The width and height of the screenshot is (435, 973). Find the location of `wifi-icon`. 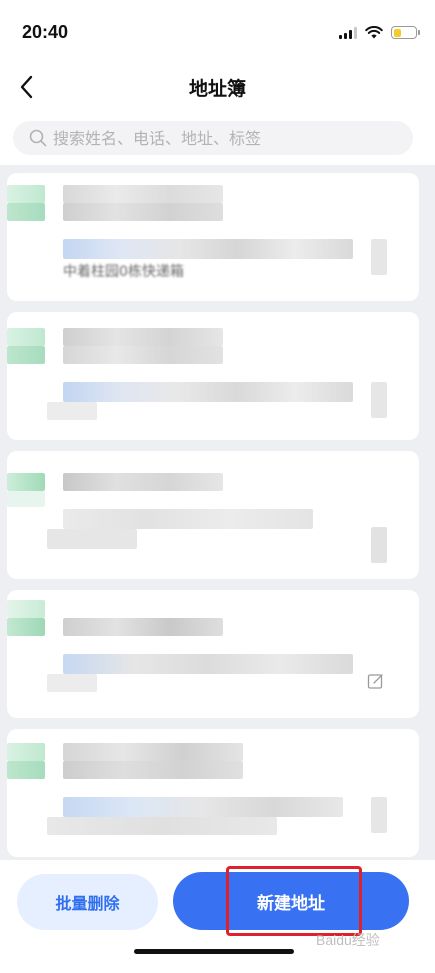

wifi-icon is located at coordinates (374, 32).